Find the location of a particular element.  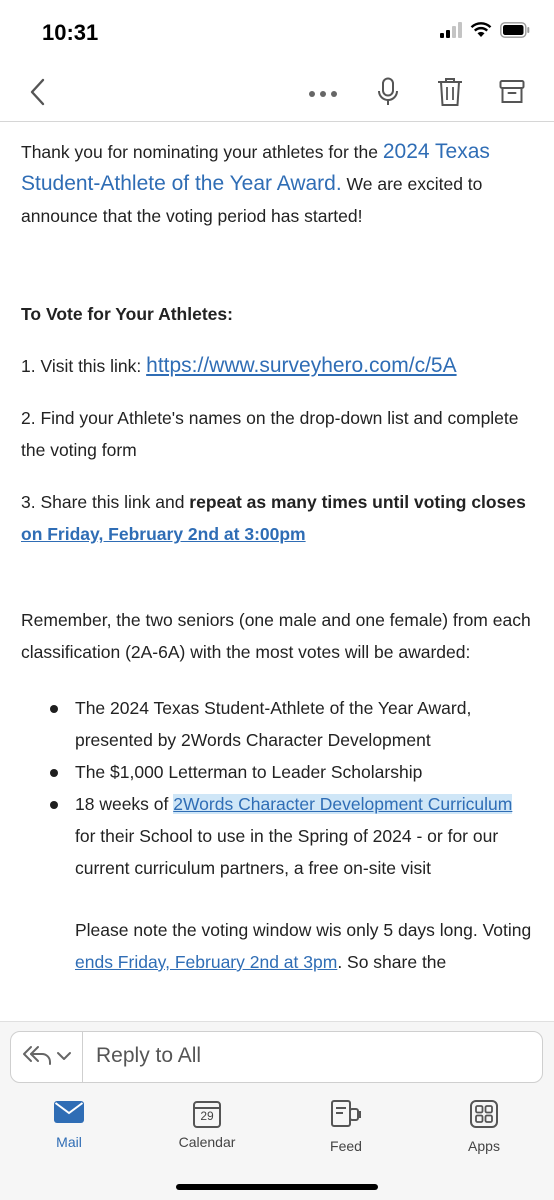

tab-apps: Apps is located at coordinates (484, 1129).